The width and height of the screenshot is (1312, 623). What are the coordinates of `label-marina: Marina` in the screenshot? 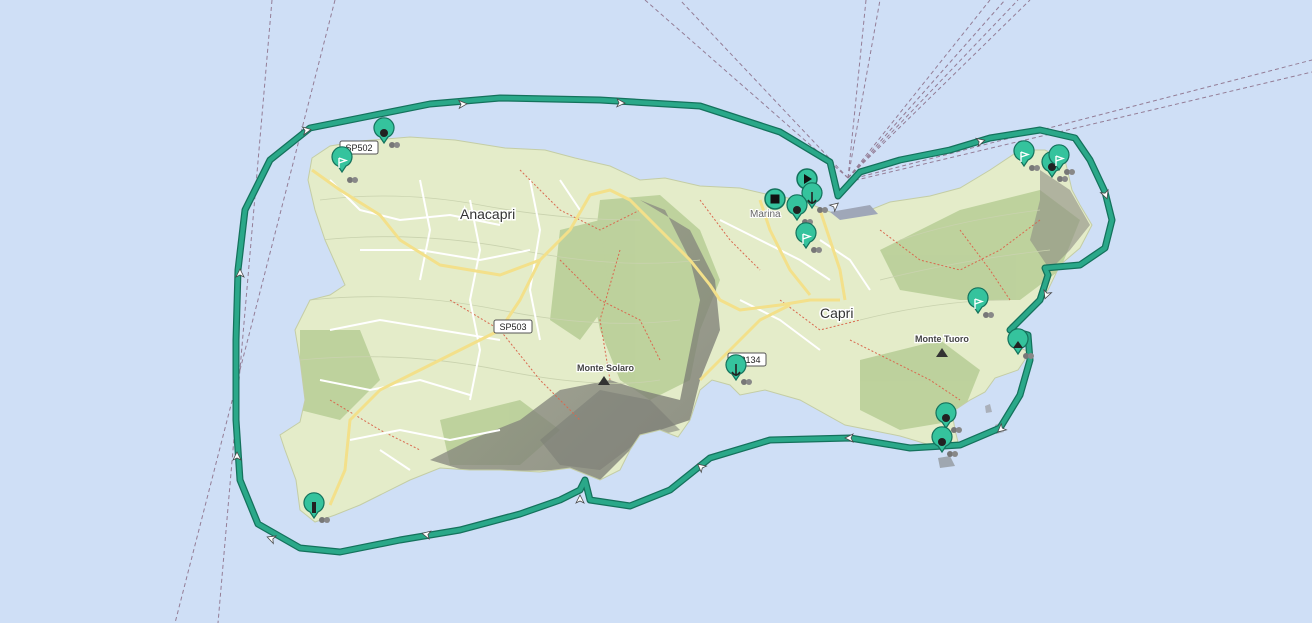 It's located at (765, 214).